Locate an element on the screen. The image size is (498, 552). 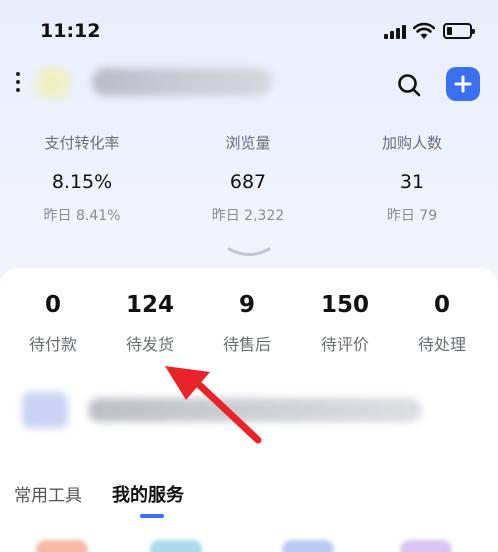
stat-yesterday: 昨日 79 is located at coordinates (412, 216).